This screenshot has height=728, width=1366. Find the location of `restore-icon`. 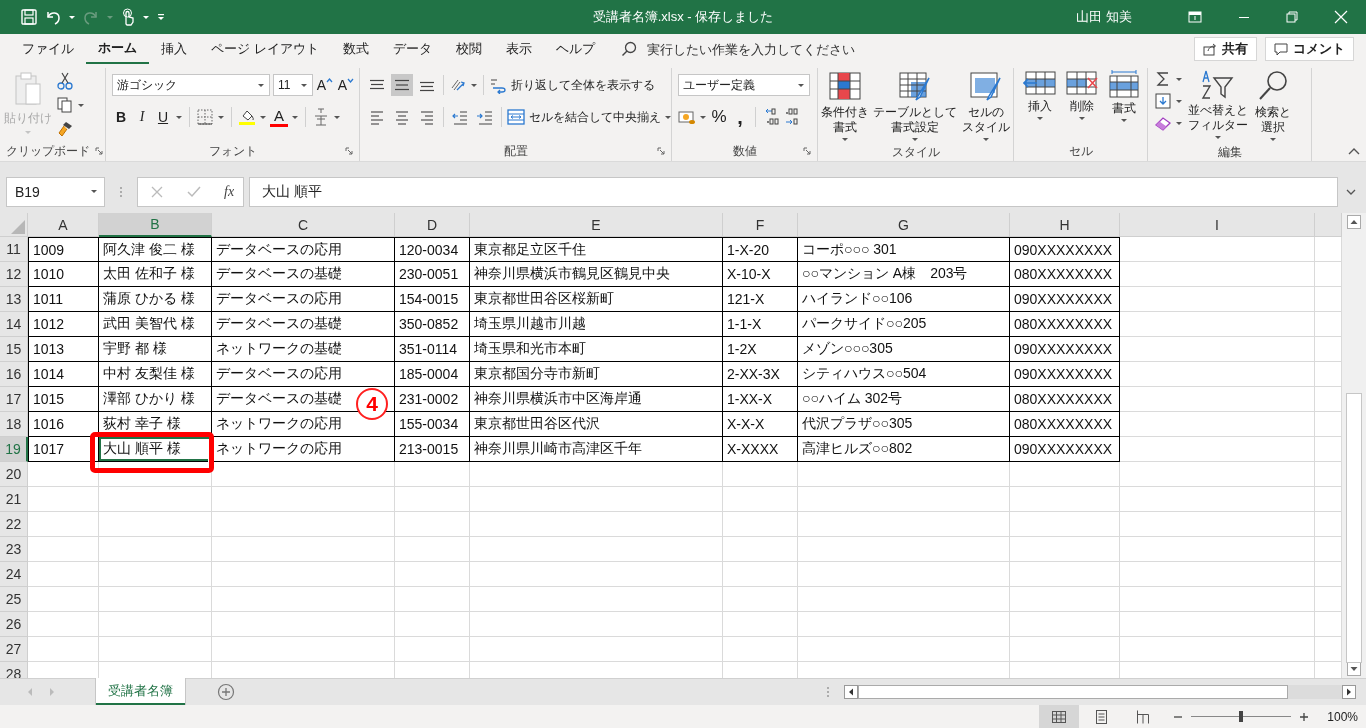

restore-icon is located at coordinates (1292, 17).